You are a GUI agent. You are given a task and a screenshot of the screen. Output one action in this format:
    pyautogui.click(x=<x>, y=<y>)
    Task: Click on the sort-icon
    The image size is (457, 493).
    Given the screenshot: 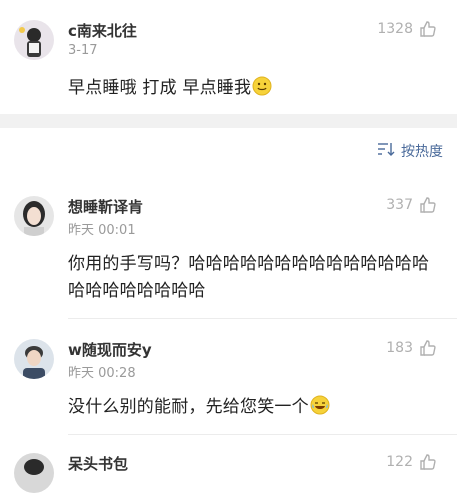 What is the action you would take?
    pyautogui.click(x=386, y=151)
    